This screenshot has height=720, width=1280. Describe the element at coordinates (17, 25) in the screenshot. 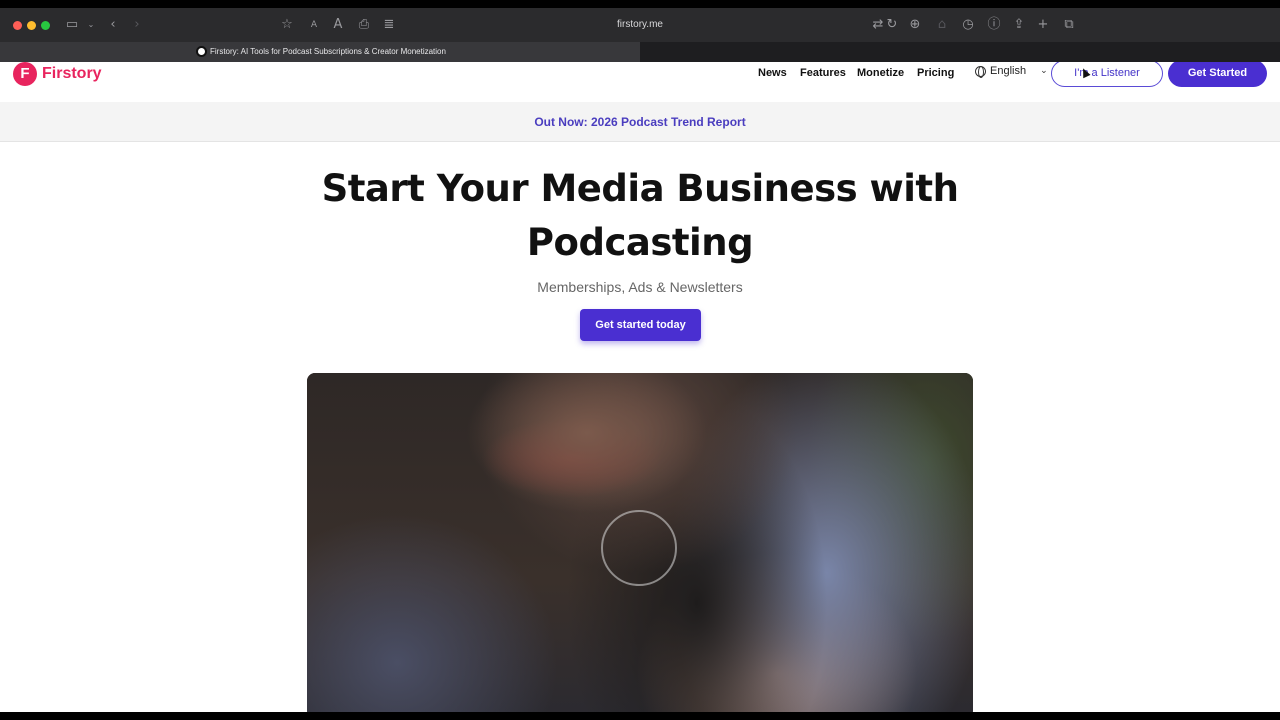

I see `close-window-button` at that location.